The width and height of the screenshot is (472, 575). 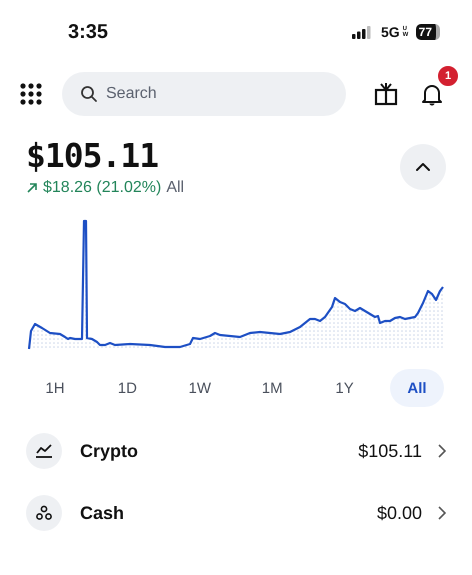 I want to click on asset-value: $105.11, so click(x=390, y=451).